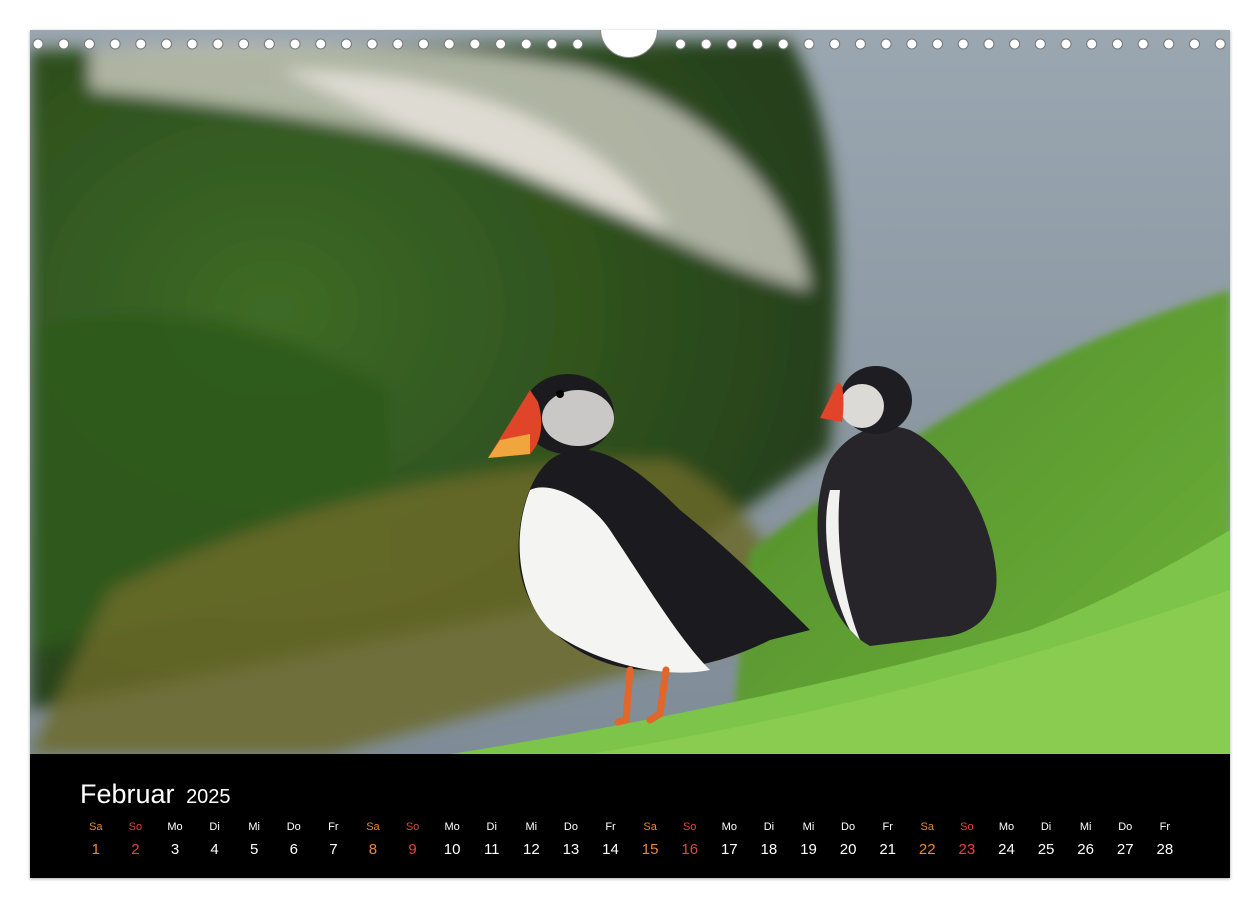 The image size is (1260, 908). Describe the element at coordinates (452, 840) in the screenshot. I see `day-cell: Mo 10` at that location.